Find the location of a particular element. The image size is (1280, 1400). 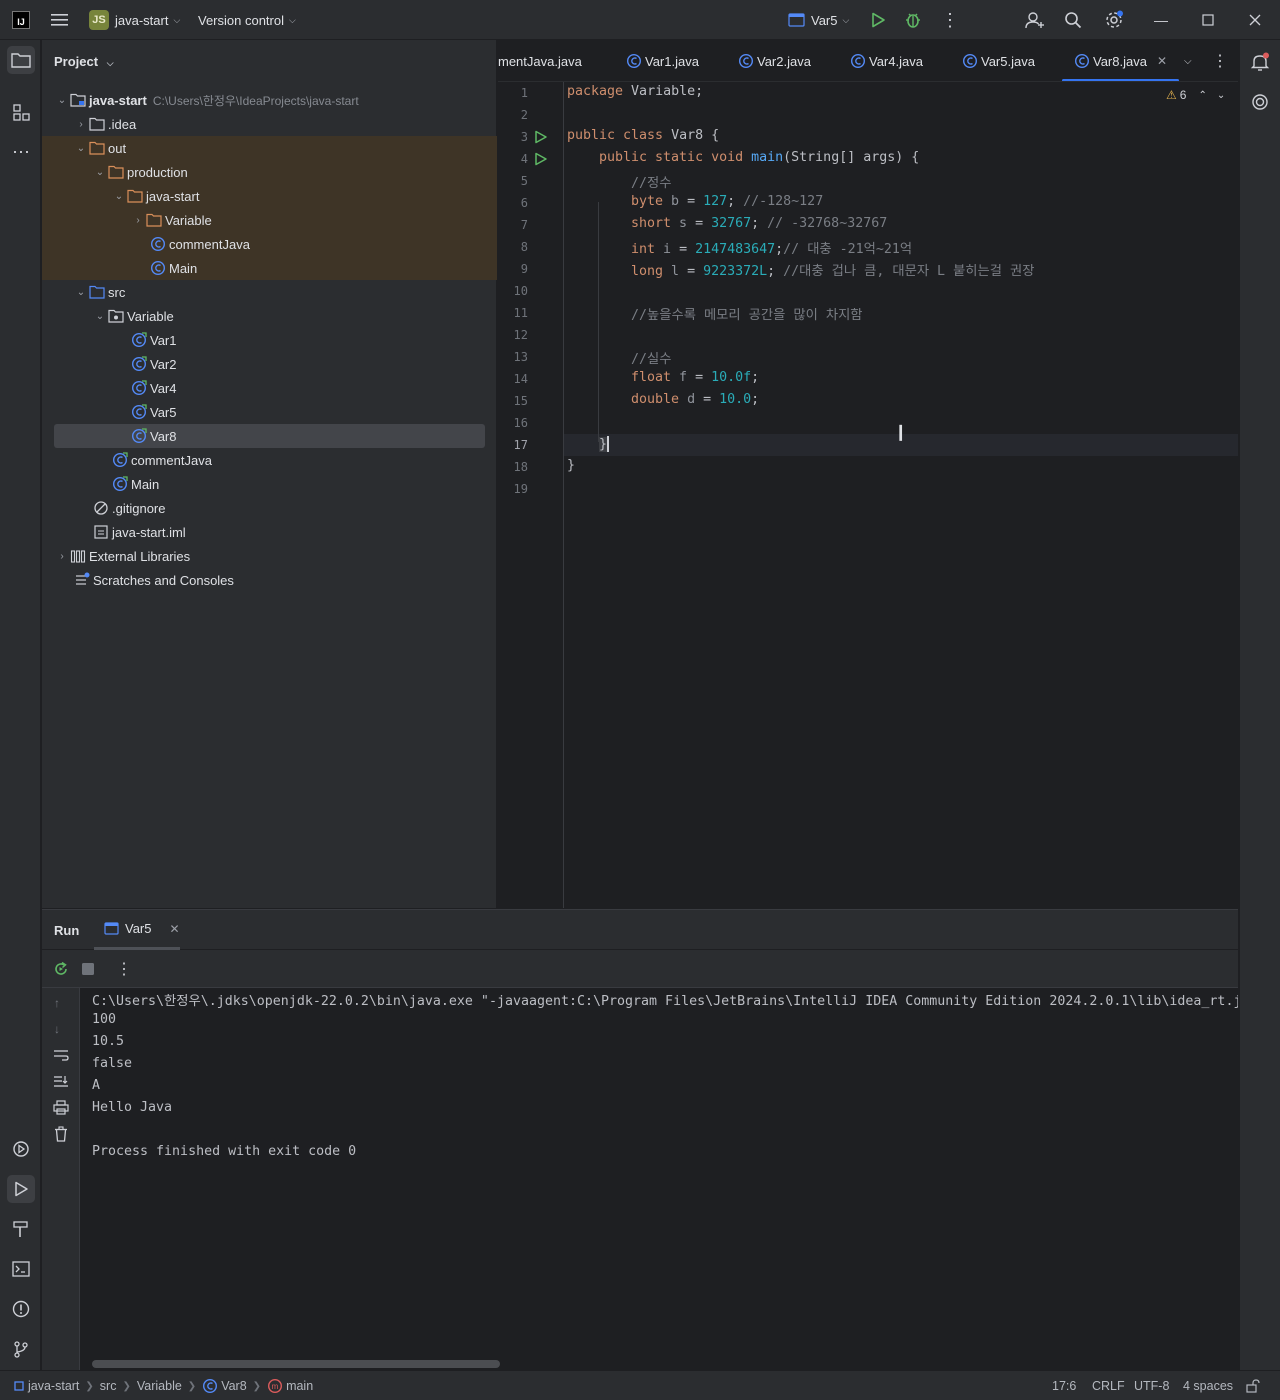

git-tool-button is located at coordinates (21, 1349).